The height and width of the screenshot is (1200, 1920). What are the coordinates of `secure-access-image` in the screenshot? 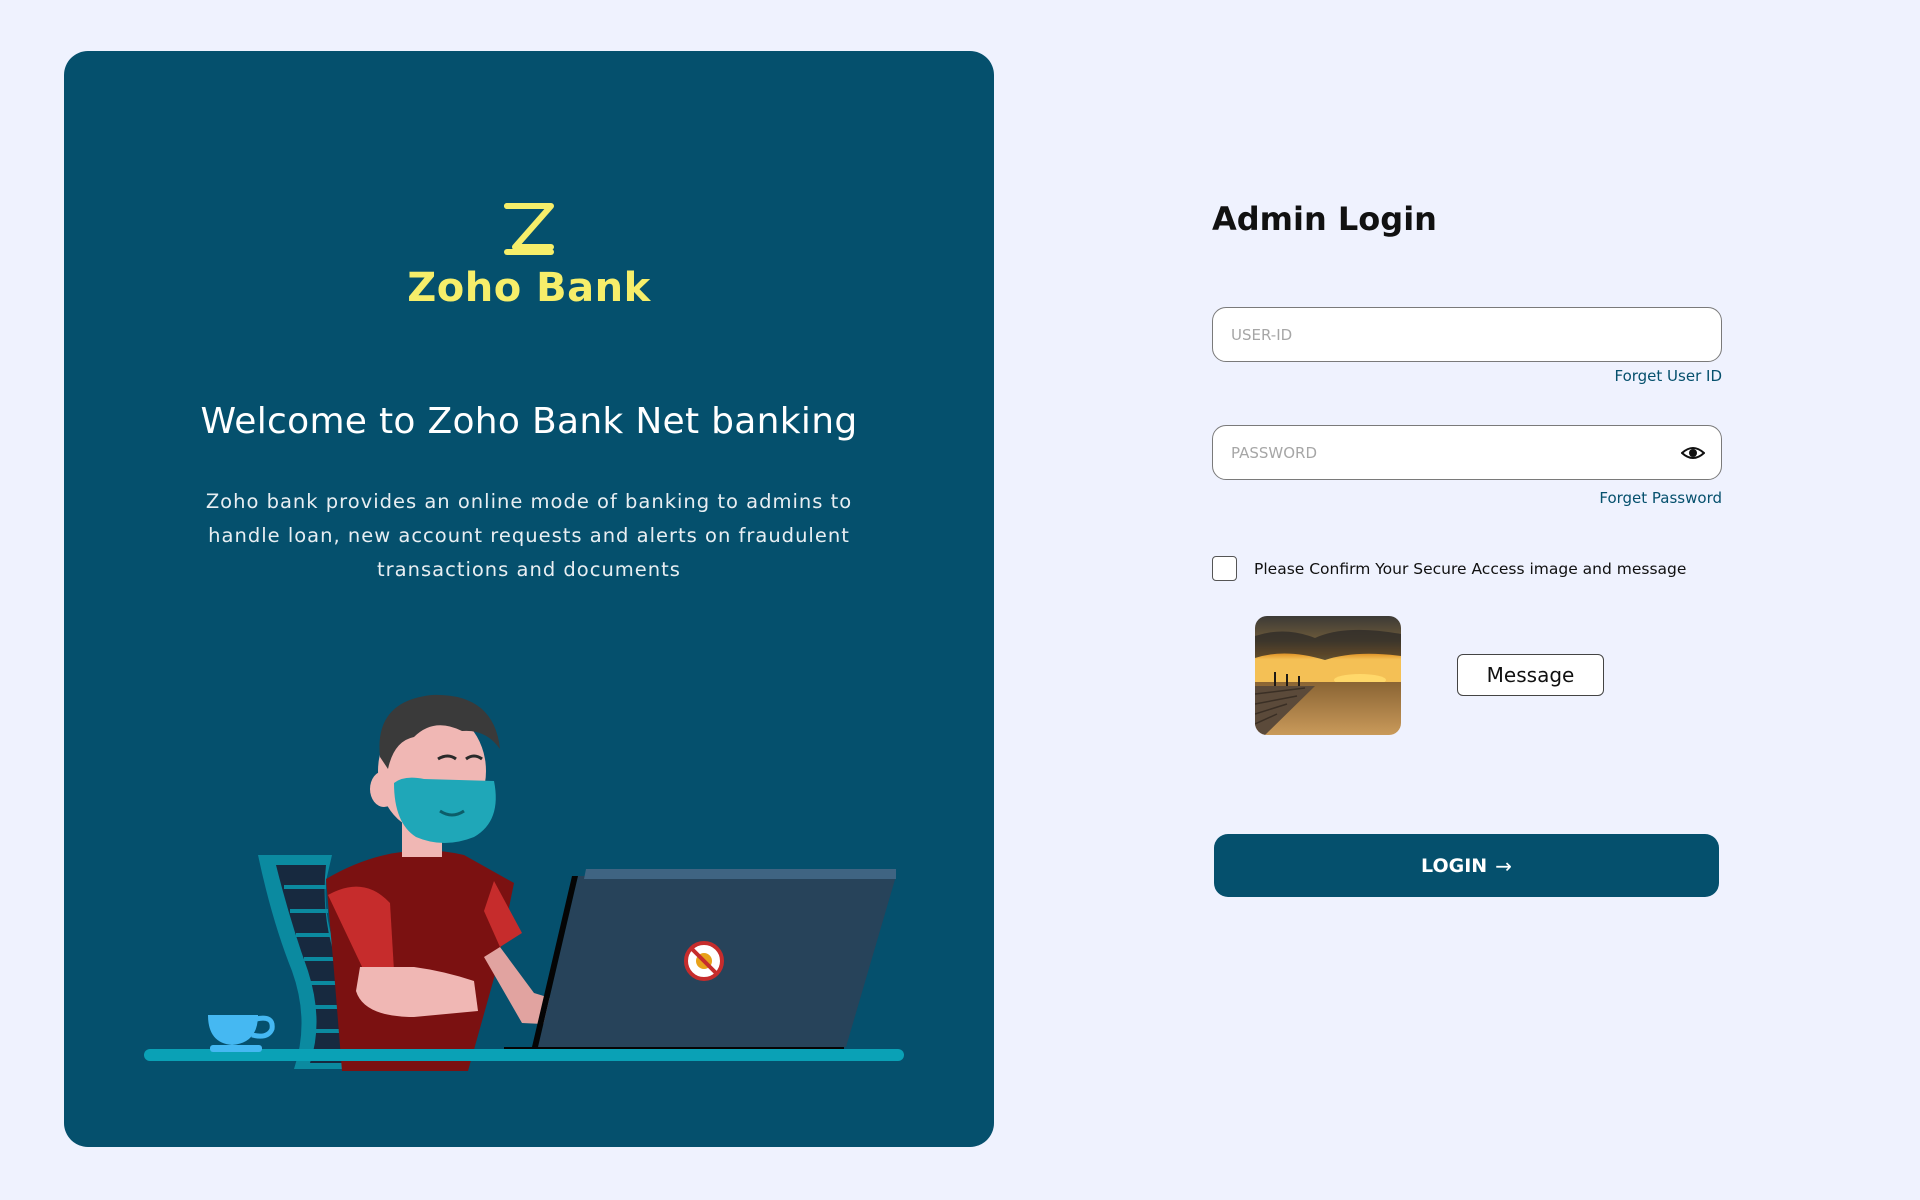 It's located at (1328, 675).